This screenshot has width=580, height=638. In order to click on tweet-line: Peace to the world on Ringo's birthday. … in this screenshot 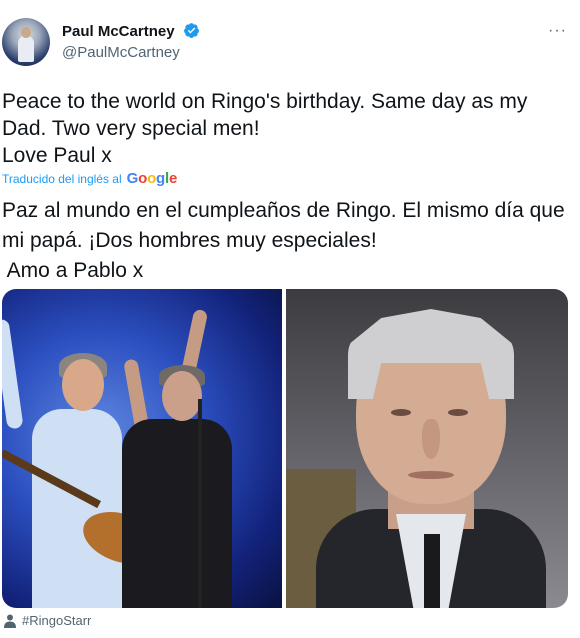, I will do `click(265, 115)`.